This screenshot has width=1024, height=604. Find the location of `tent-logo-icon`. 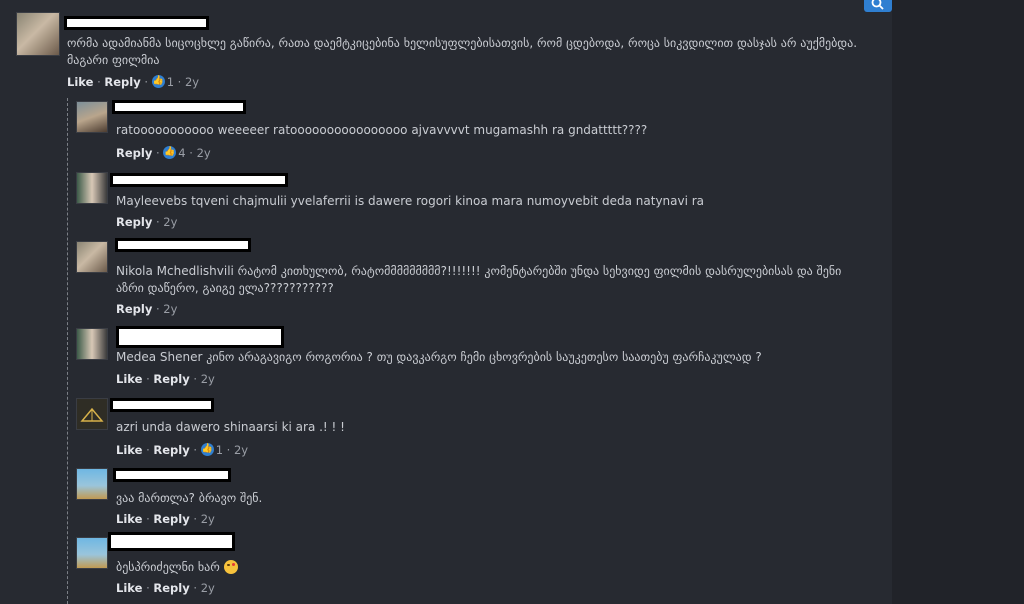

tent-logo-icon is located at coordinates (92, 414).